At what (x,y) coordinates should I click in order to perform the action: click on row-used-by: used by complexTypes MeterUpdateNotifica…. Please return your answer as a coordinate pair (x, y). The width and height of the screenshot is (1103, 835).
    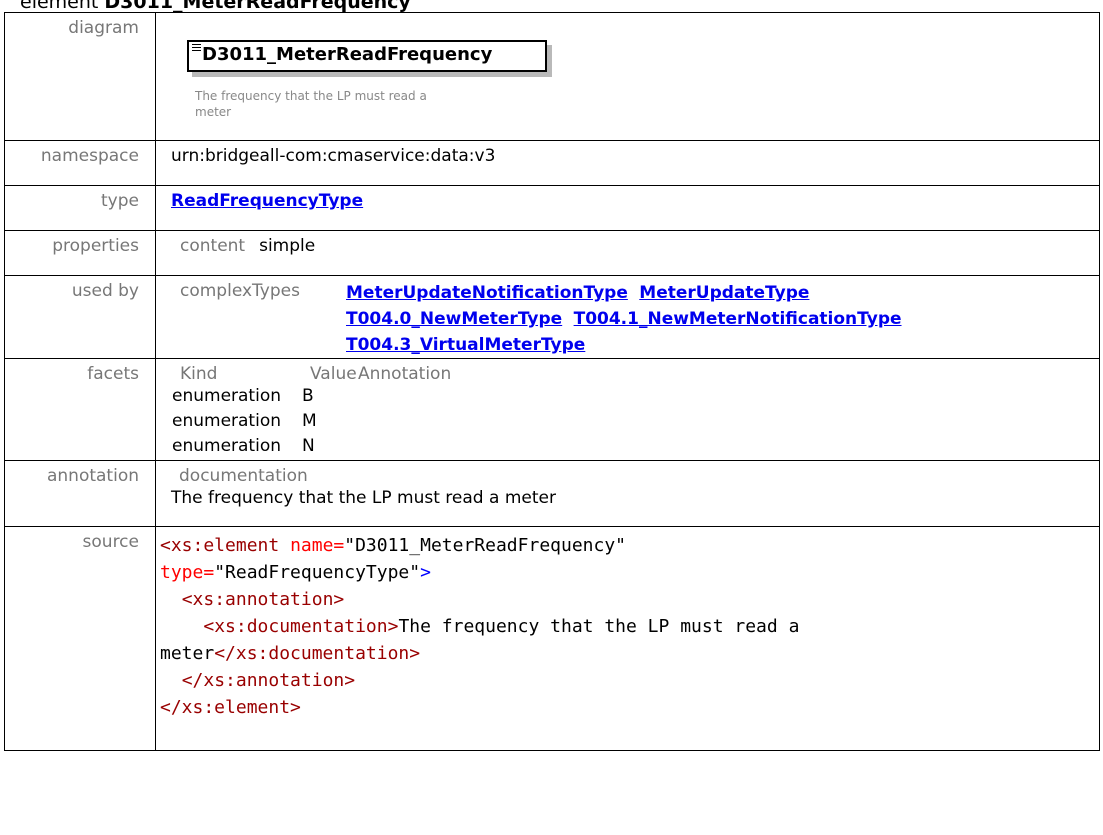
    Looking at the image, I should click on (552, 317).